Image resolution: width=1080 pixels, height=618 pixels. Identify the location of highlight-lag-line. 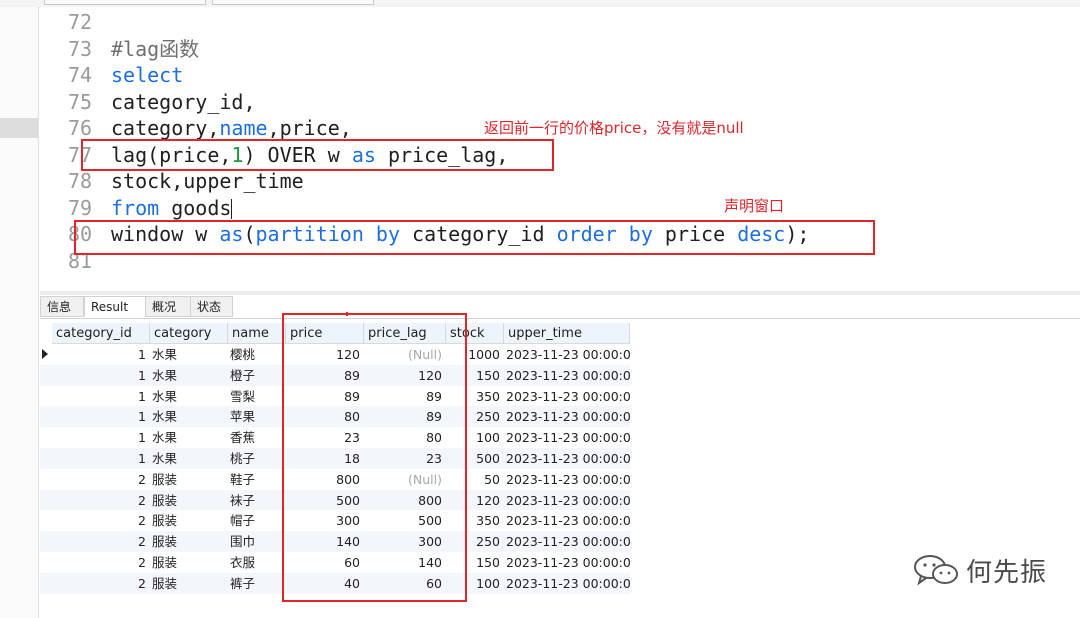
(317, 155).